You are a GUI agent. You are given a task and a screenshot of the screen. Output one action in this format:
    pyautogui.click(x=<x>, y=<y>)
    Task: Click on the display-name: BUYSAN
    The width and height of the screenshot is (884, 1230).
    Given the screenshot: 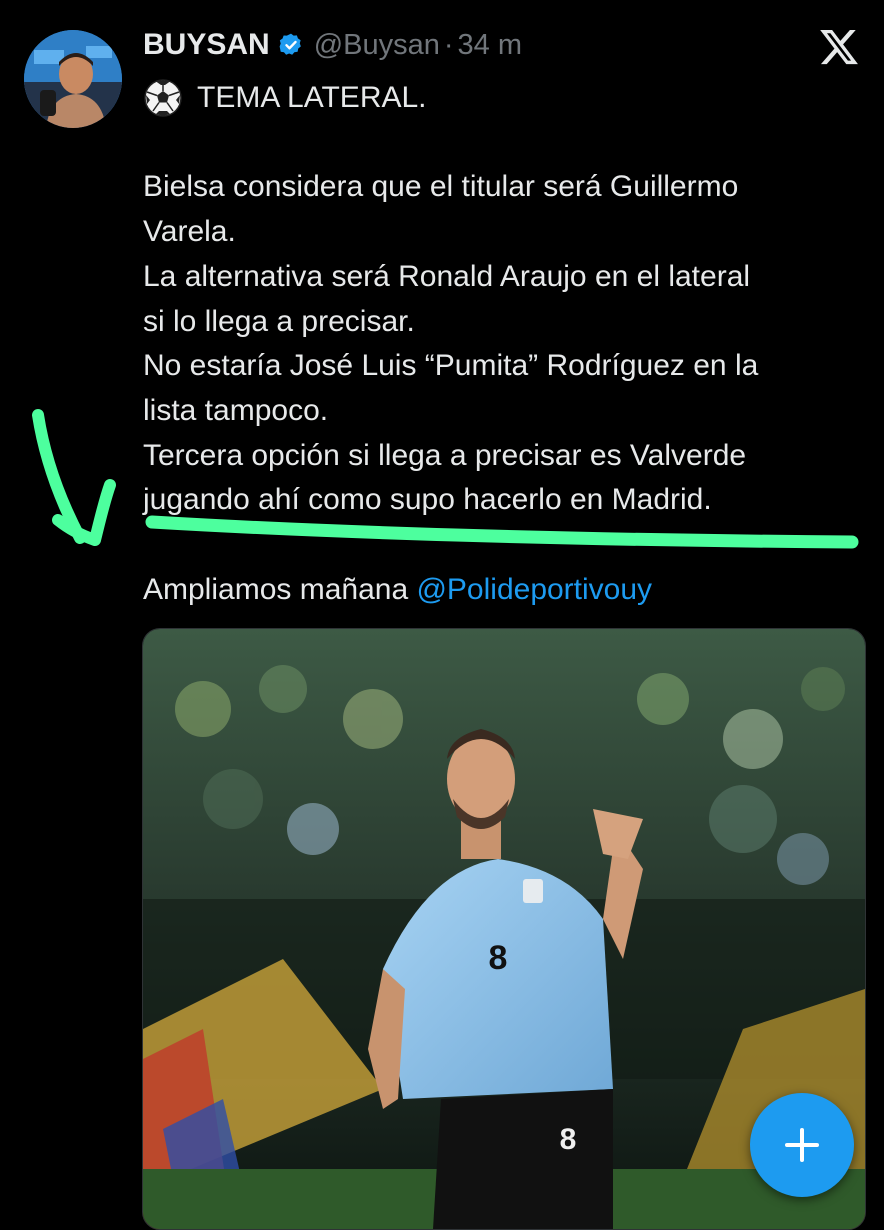 What is the action you would take?
    pyautogui.click(x=206, y=45)
    